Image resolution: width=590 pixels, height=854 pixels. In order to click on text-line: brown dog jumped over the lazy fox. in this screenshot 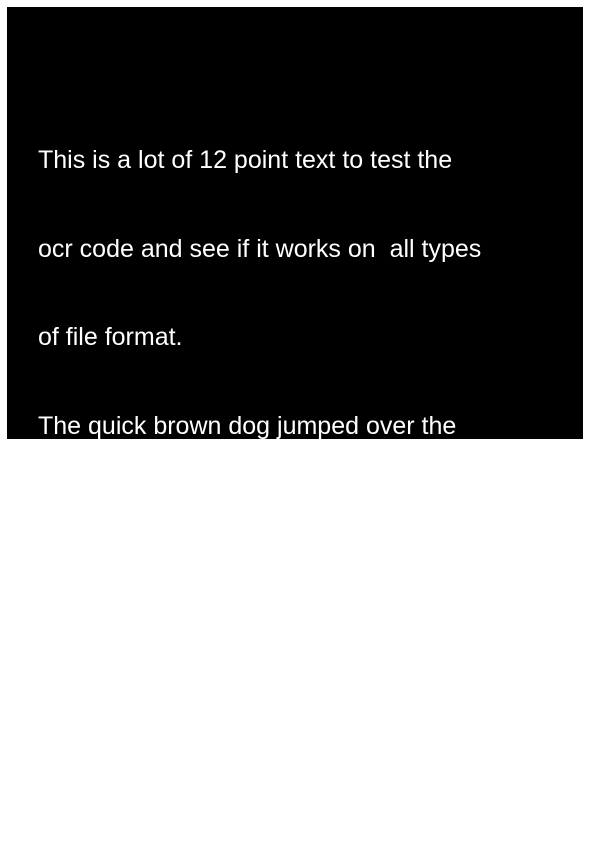, I will do `click(239, 779)`.